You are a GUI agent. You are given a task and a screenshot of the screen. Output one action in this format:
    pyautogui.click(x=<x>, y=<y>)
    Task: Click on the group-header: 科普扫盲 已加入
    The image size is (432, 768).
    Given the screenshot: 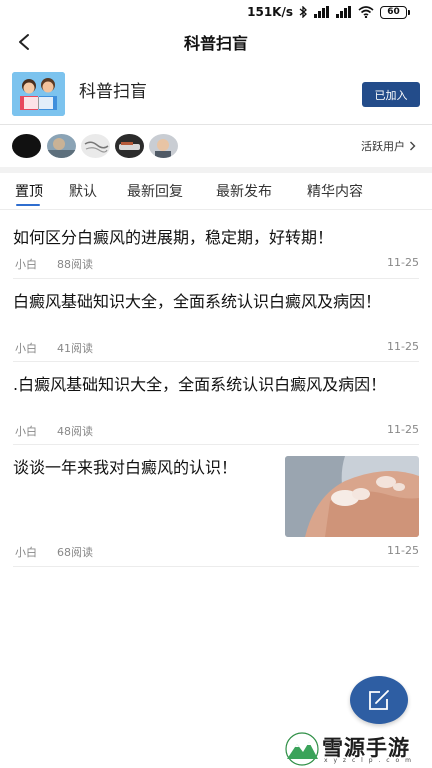 What is the action you would take?
    pyautogui.click(x=216, y=92)
    